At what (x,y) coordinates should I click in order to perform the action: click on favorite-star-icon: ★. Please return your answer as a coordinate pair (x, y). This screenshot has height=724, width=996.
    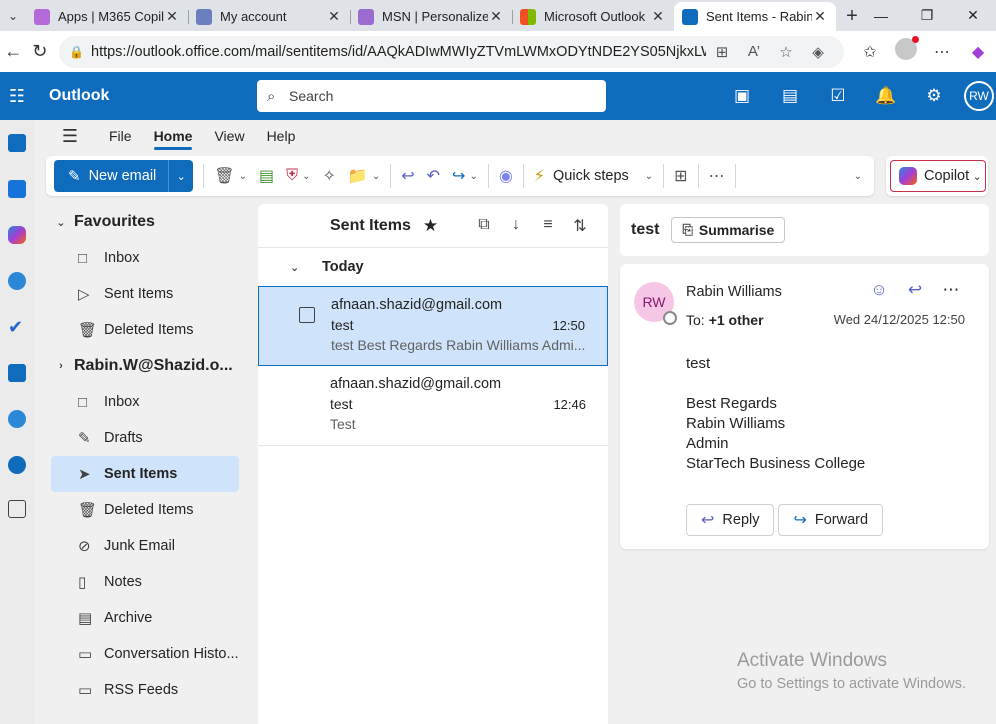
    Looking at the image, I should click on (430, 226).